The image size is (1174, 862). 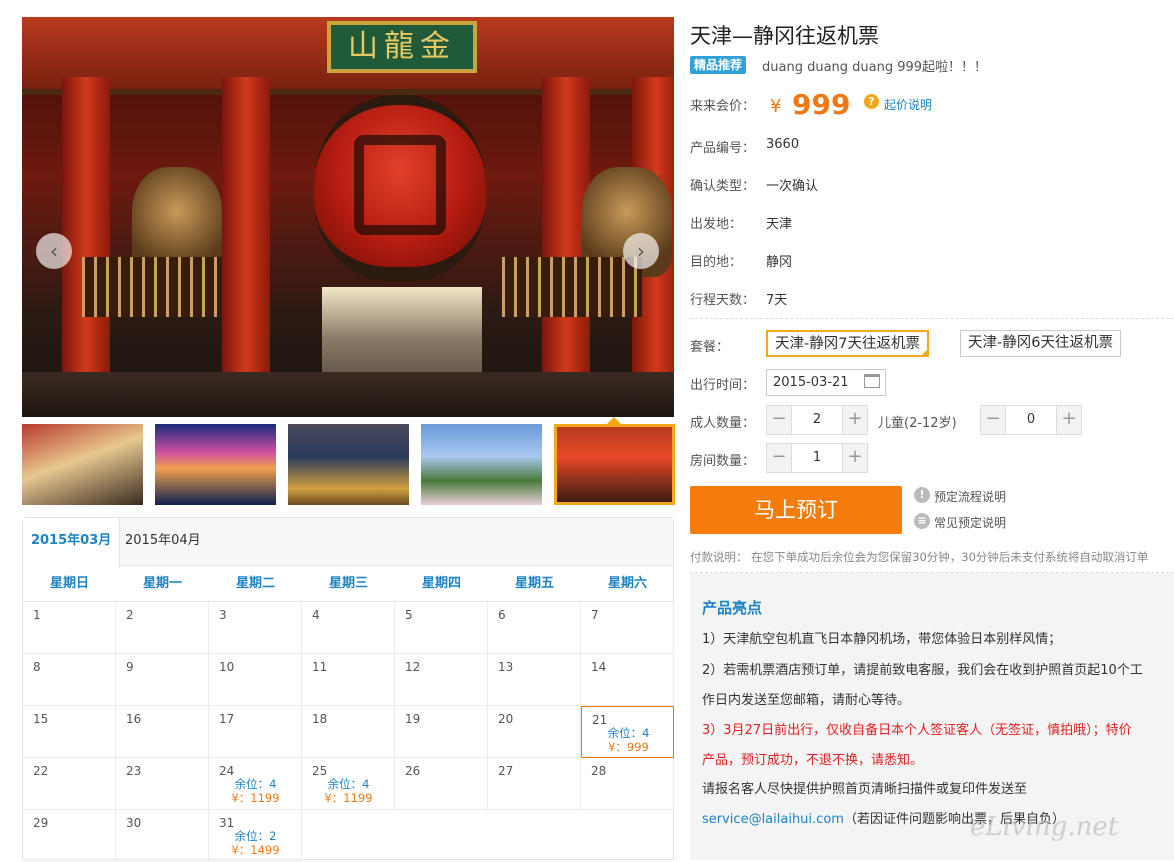 What do you see at coordinates (776, 106) in the screenshot?
I see `currency-symbol: ¥` at bounding box center [776, 106].